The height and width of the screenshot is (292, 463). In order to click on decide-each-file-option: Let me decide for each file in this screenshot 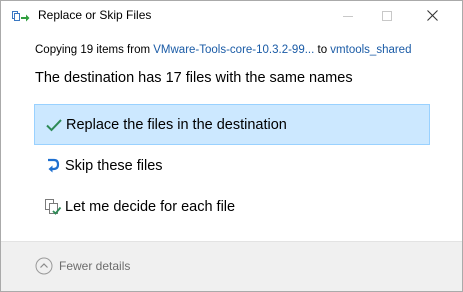, I will do `click(232, 206)`.